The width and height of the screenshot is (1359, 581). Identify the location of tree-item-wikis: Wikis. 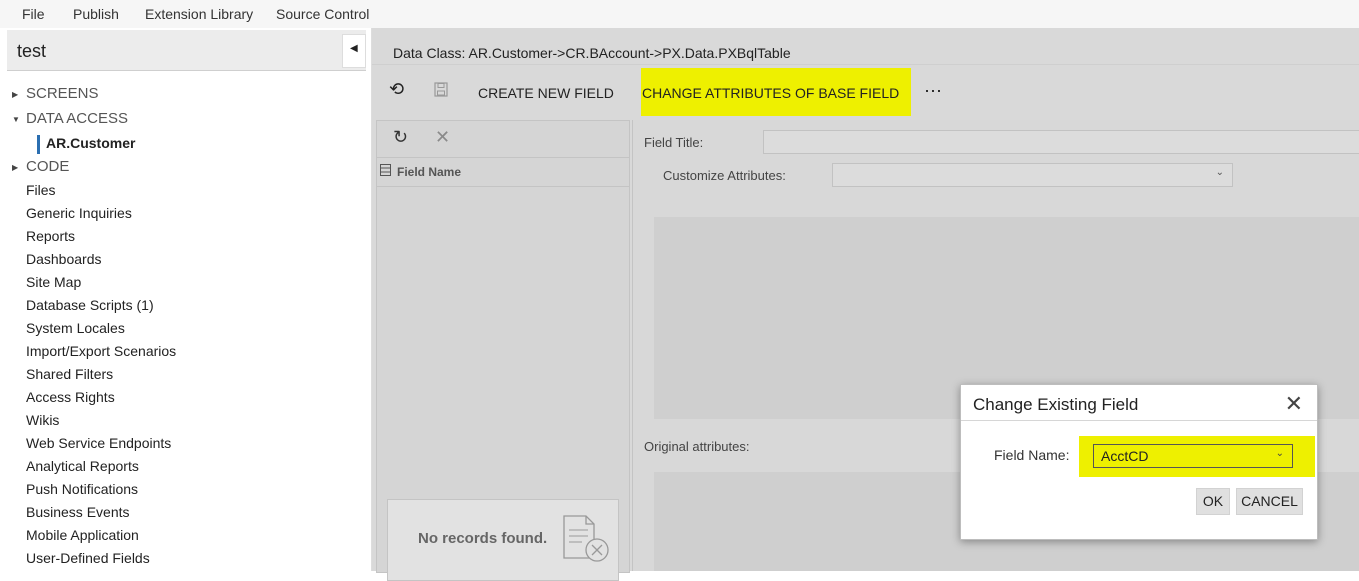
(42, 420).